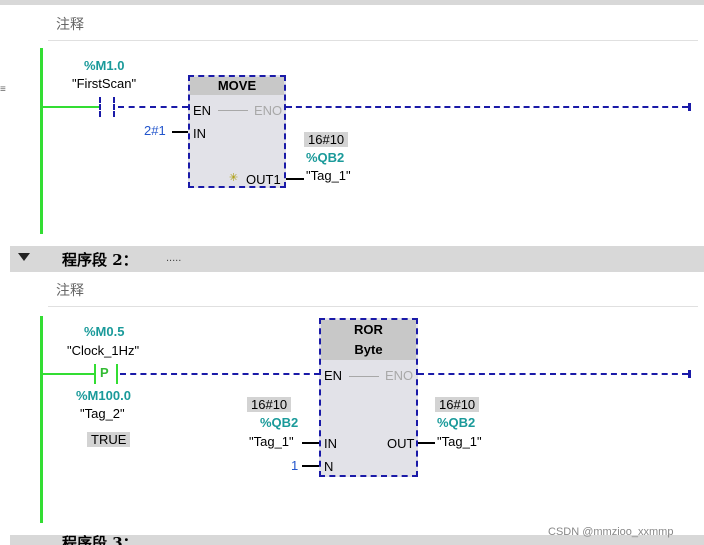 Image resolution: width=704 pixels, height=545 pixels. What do you see at coordinates (155, 130) in the screenshot?
I see `move-in-constant: 2#1` at bounding box center [155, 130].